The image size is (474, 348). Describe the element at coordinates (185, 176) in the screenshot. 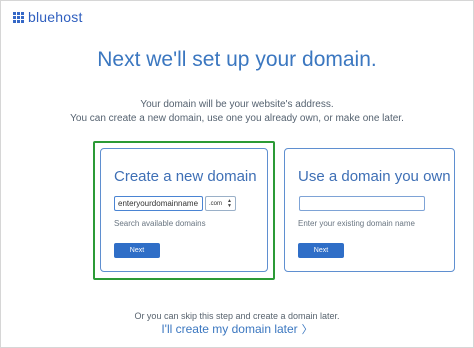

I see `create-domain-title: Create a new domain` at that location.